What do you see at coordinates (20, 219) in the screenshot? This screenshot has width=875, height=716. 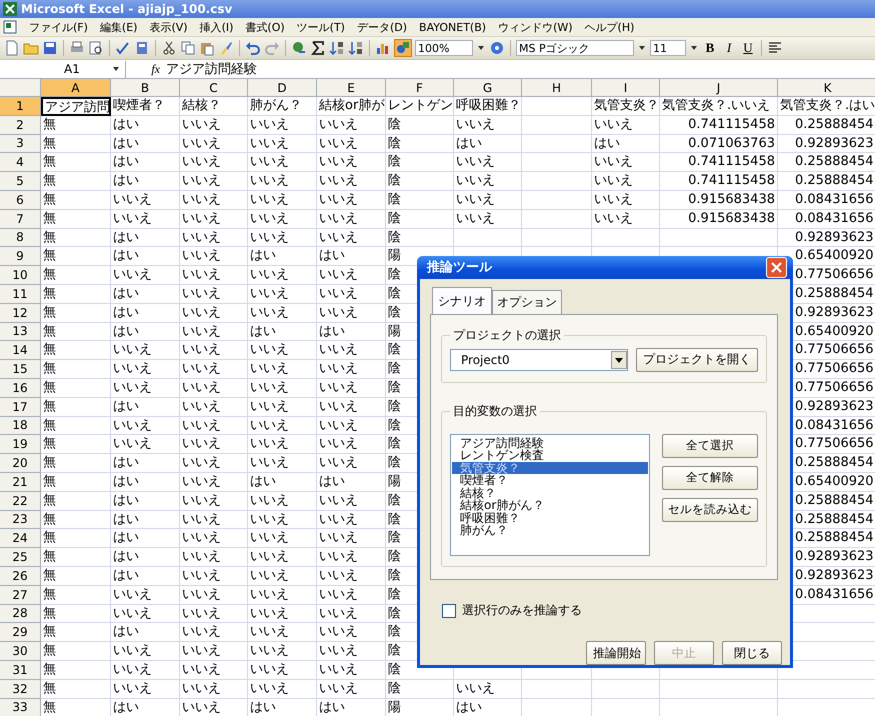 I see `row-header: 7` at bounding box center [20, 219].